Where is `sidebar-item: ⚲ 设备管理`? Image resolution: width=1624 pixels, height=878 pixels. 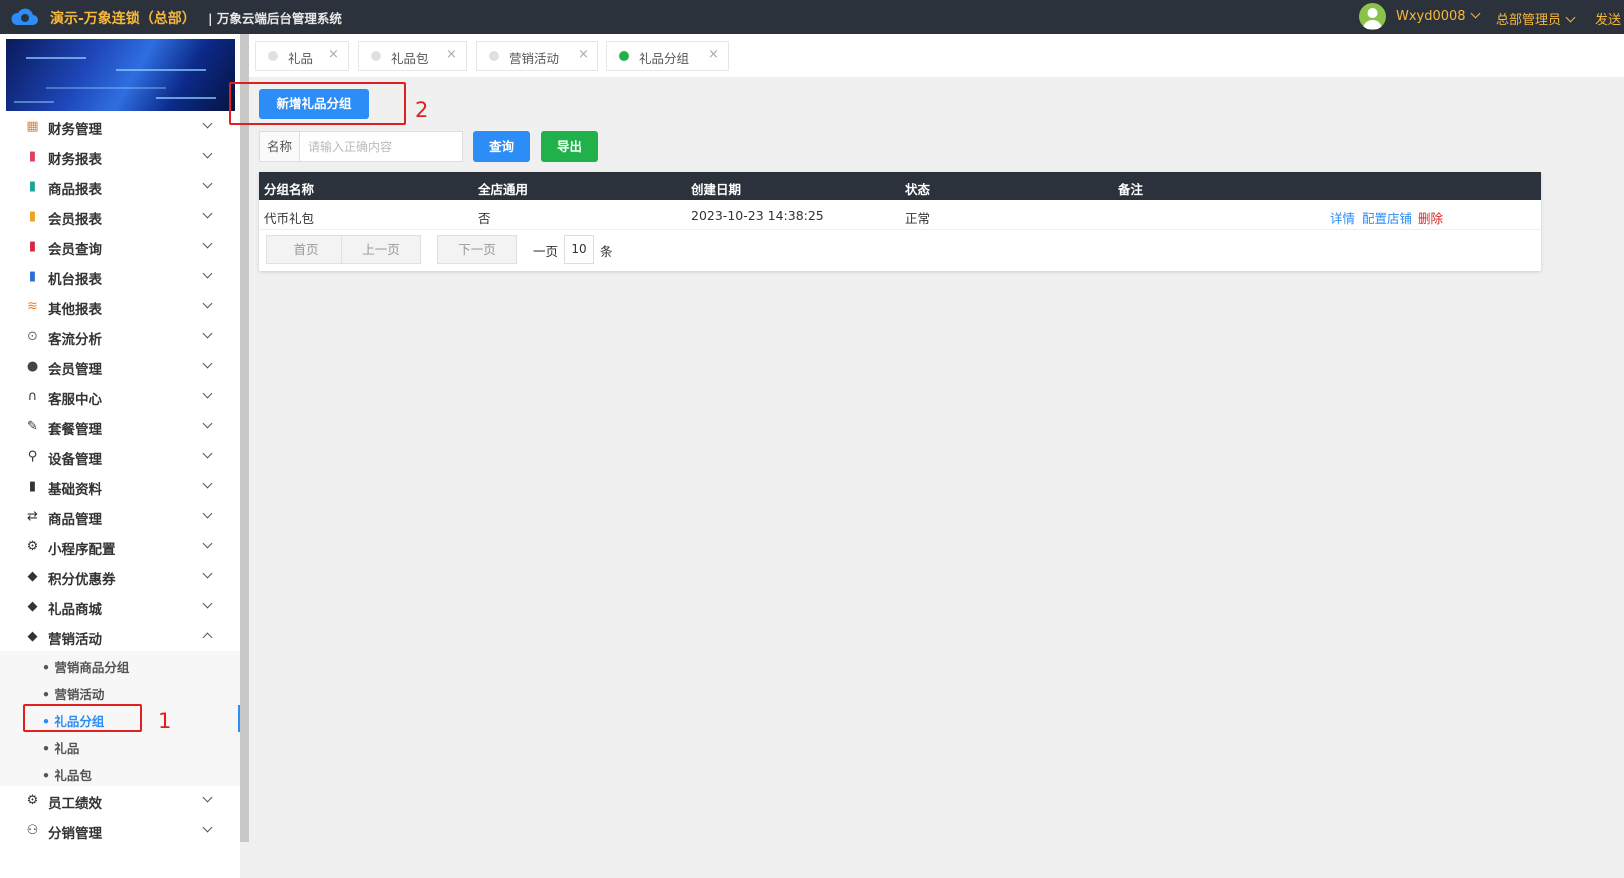
sidebar-item: ⚲ 设备管理 is located at coordinates (120, 457).